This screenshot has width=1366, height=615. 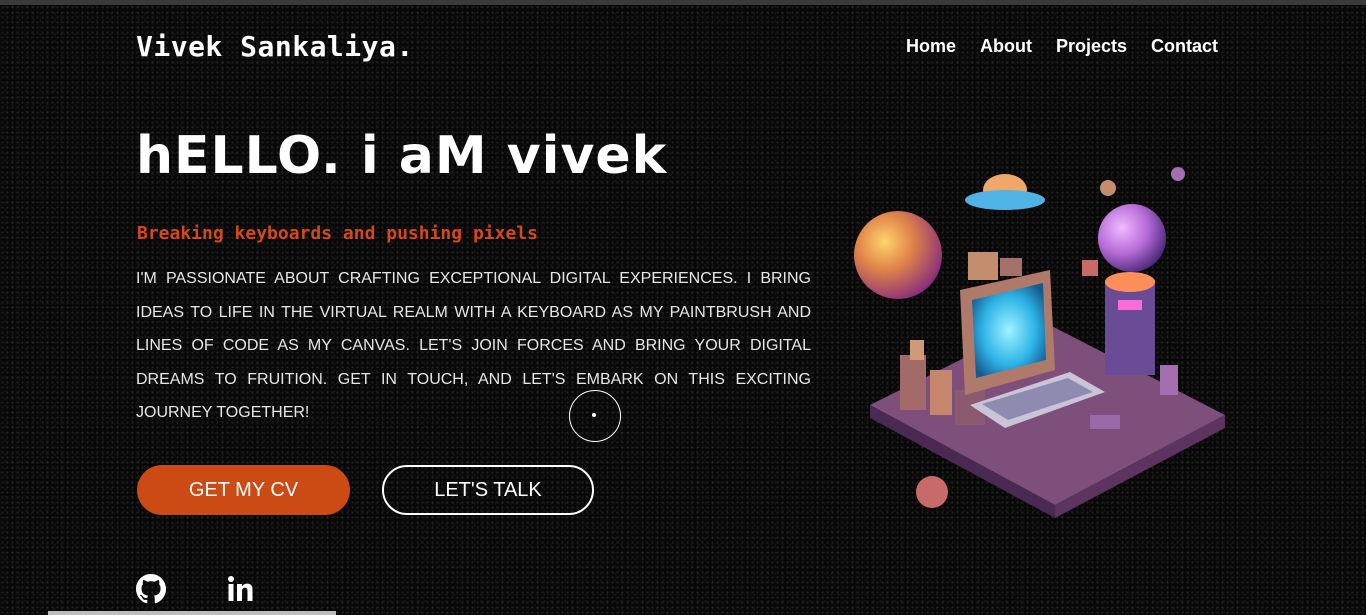 What do you see at coordinates (275, 46) in the screenshot?
I see `brand-logo: Vivek Sankaliya.` at bounding box center [275, 46].